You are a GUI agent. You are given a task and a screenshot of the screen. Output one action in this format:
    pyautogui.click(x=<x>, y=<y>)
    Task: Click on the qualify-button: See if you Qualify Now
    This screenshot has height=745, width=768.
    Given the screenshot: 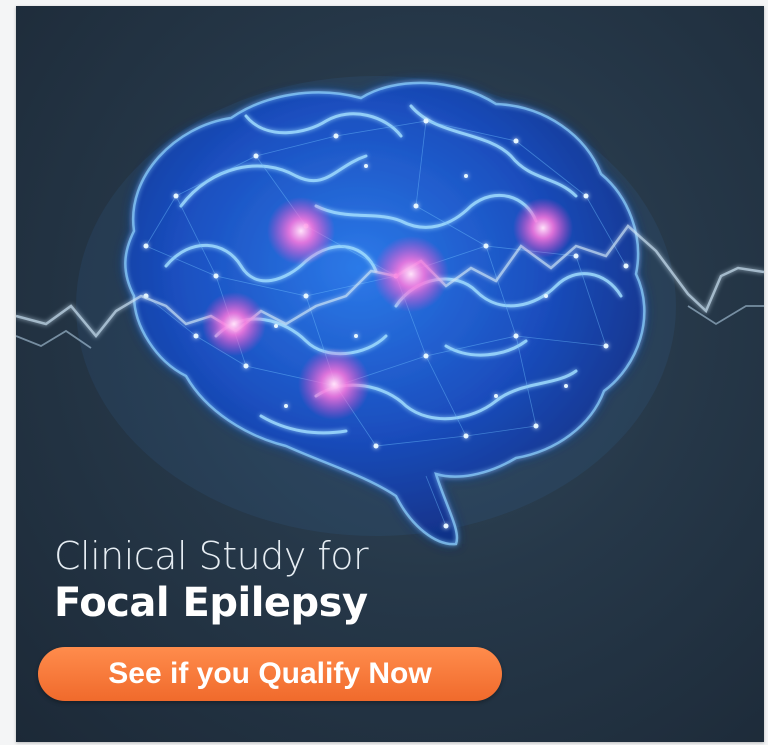 What is the action you would take?
    pyautogui.click(x=270, y=674)
    